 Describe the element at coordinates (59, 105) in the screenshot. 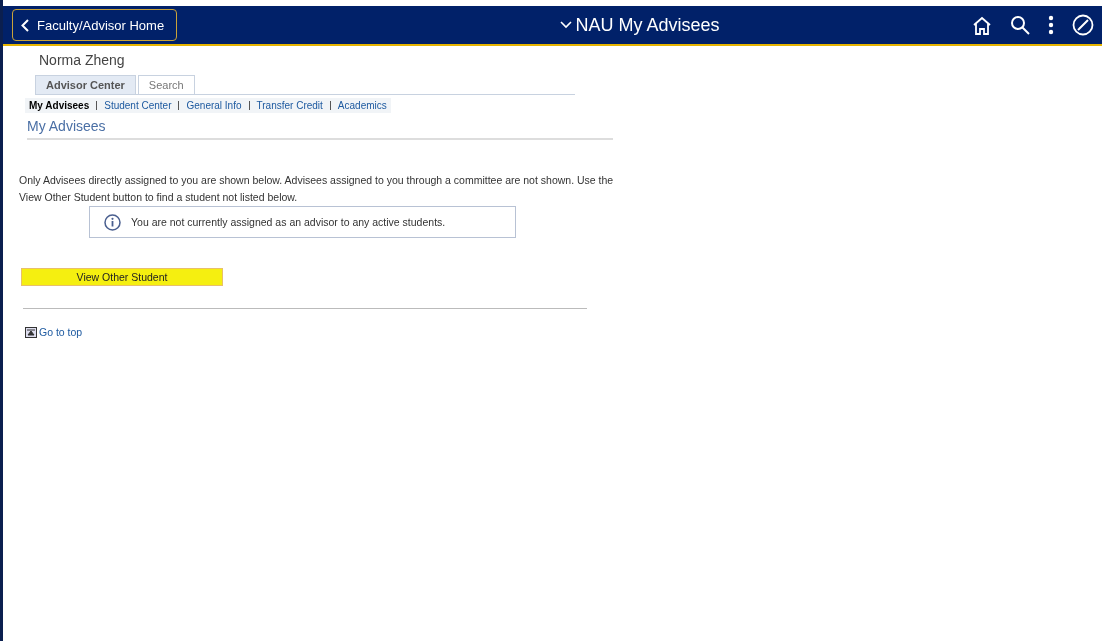

I see `subtab-link: My Advisees` at that location.